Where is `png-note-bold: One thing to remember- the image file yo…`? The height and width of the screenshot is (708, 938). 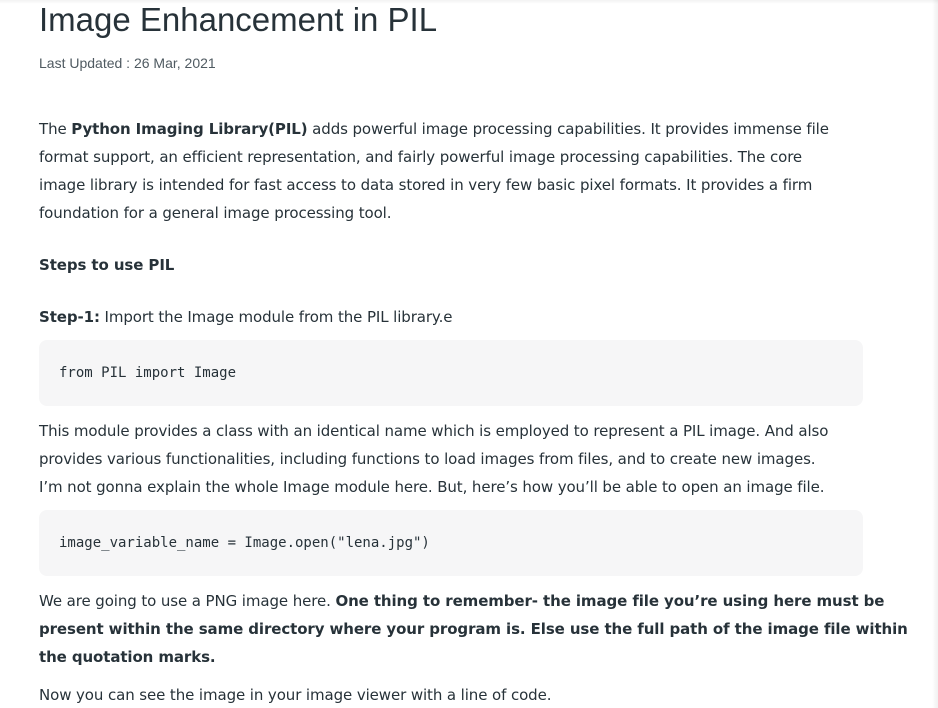
png-note-bold: One thing to remember- the image file yo… is located at coordinates (610, 601).